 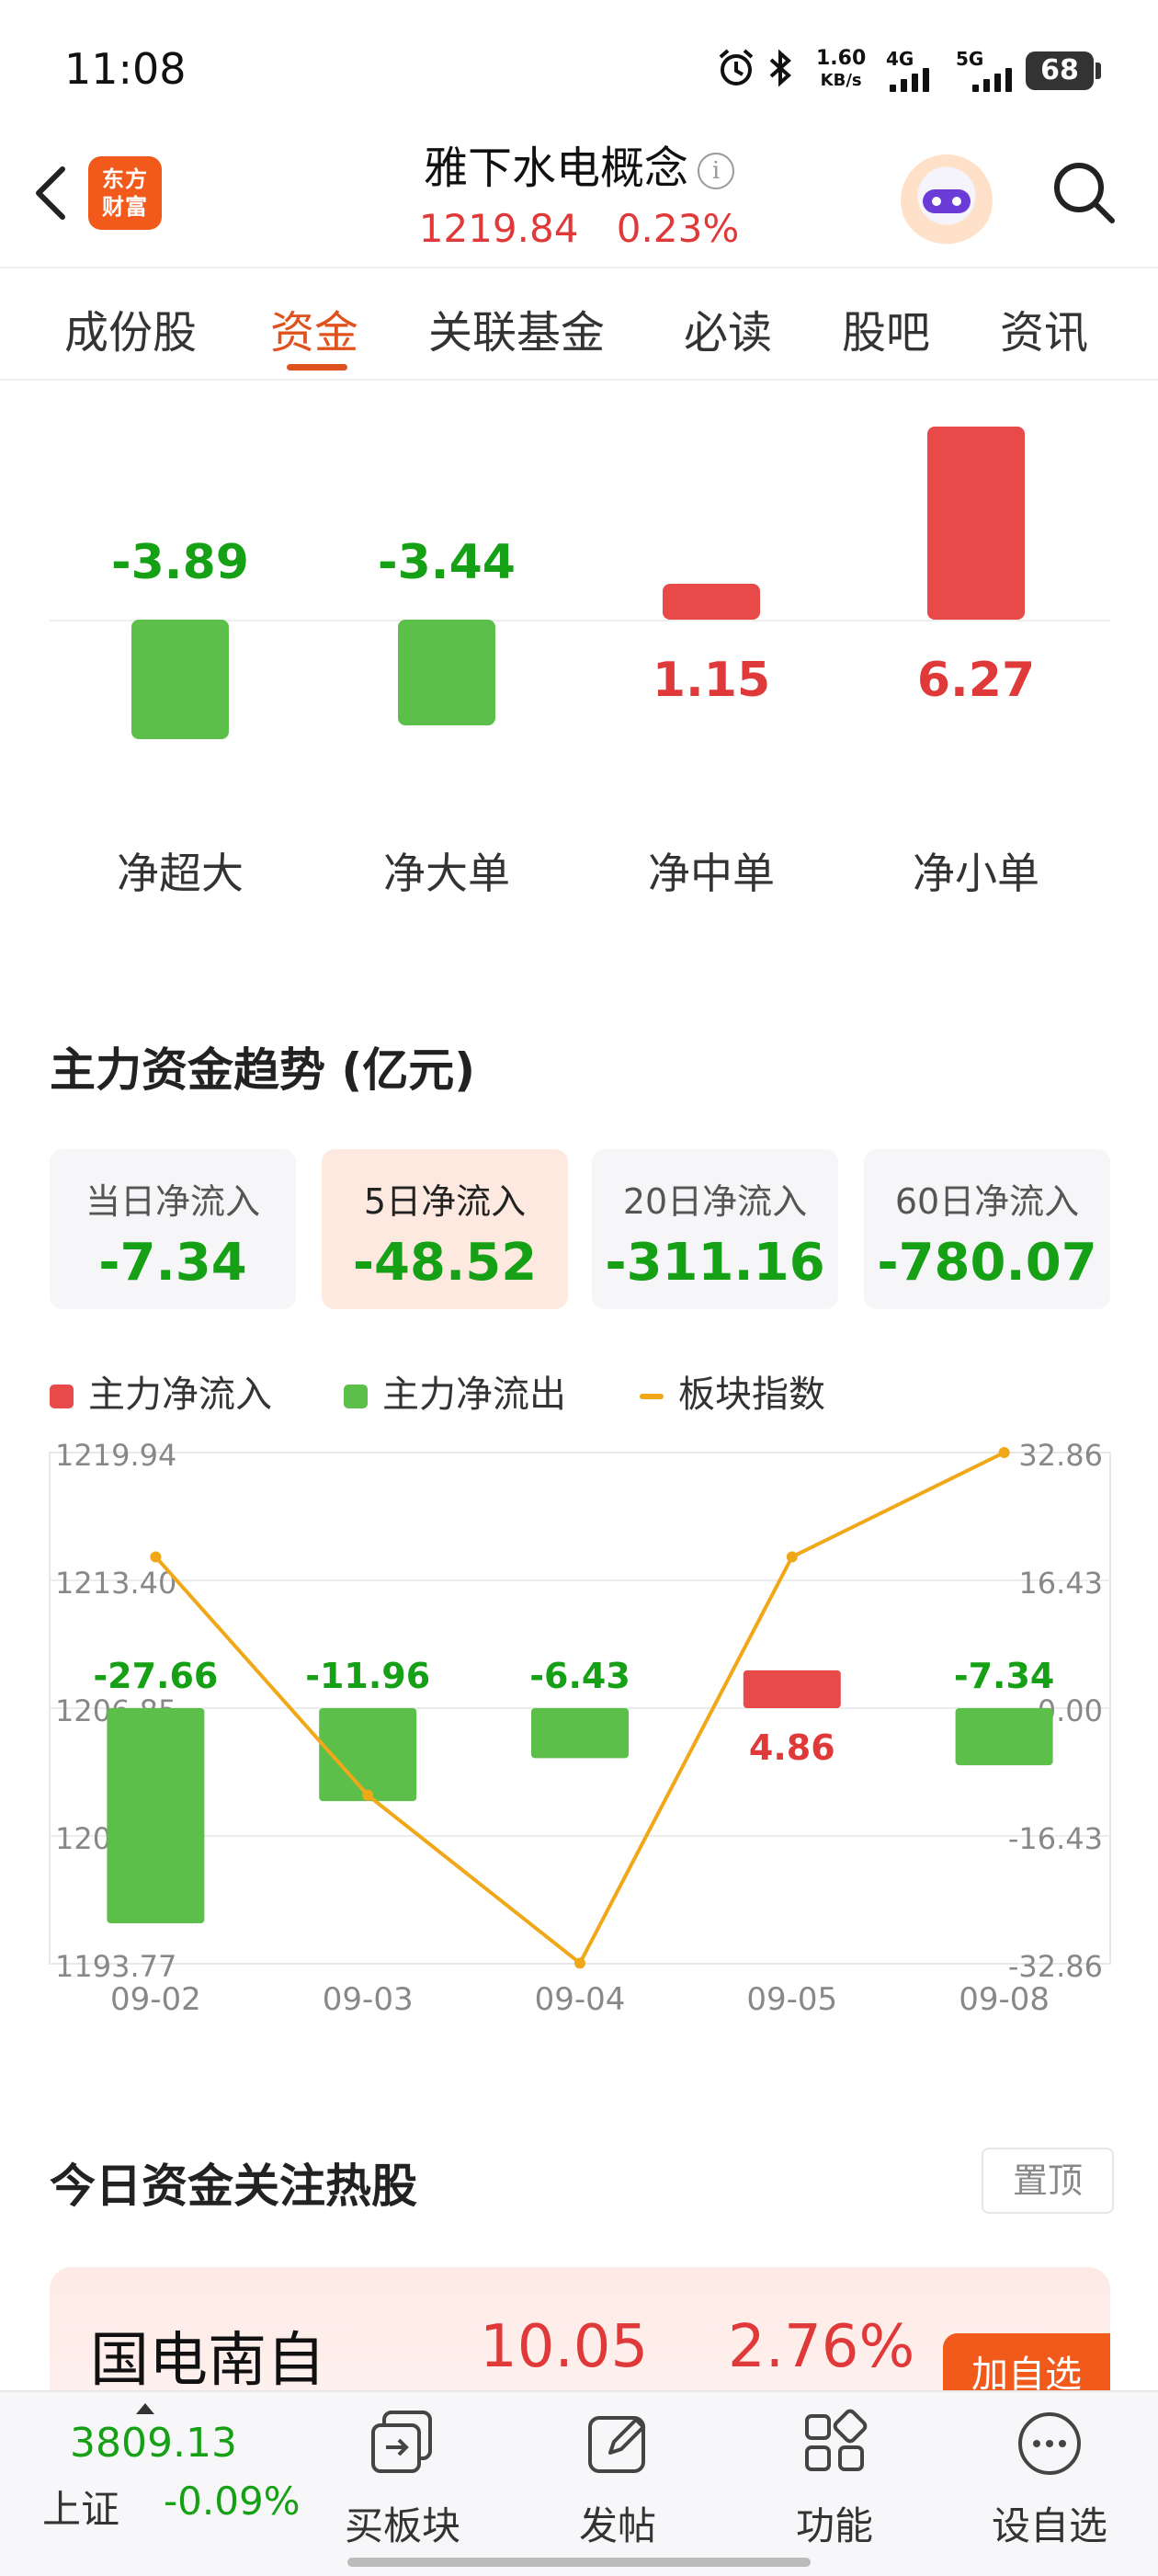 What do you see at coordinates (716, 171) in the screenshot?
I see `info-icon: i` at bounding box center [716, 171].